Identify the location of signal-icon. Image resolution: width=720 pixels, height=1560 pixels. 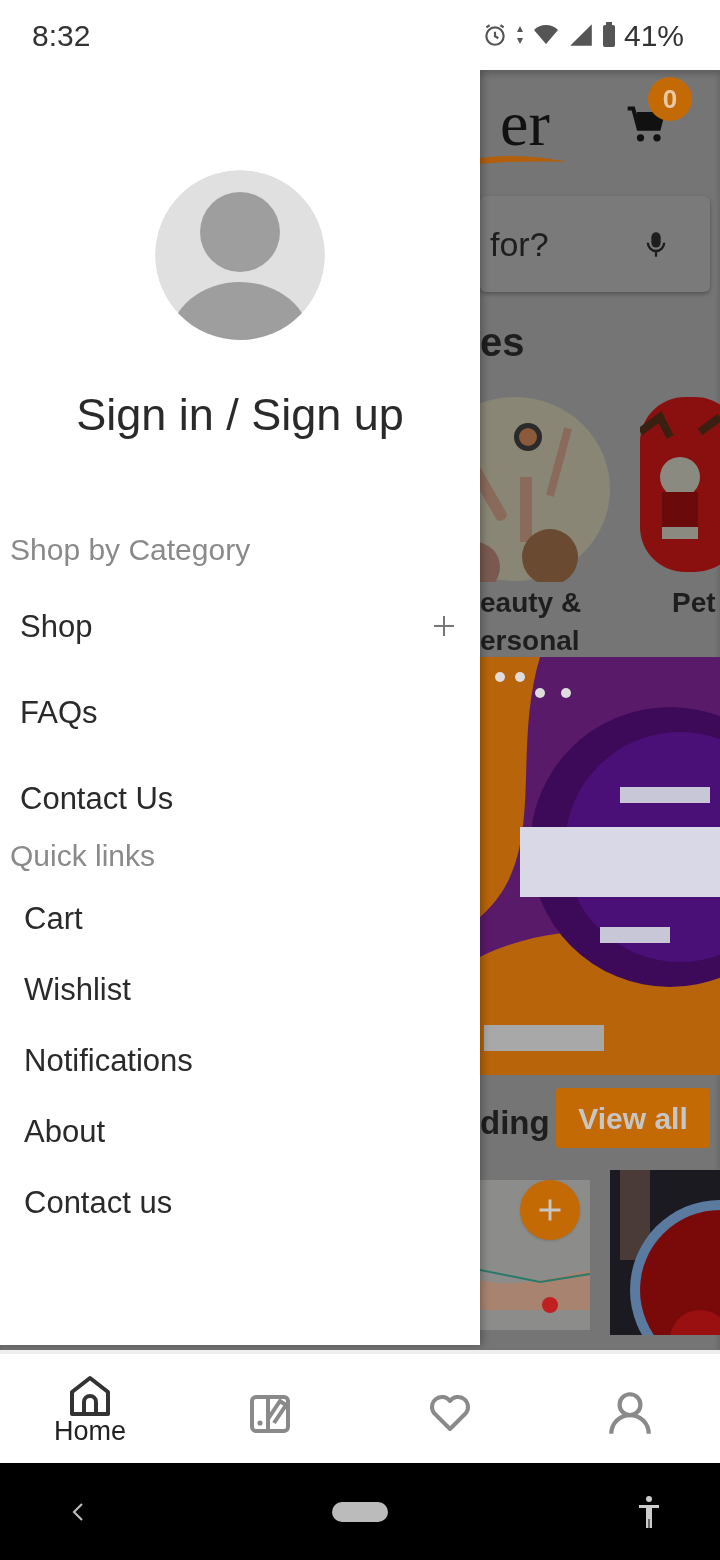
(580, 35).